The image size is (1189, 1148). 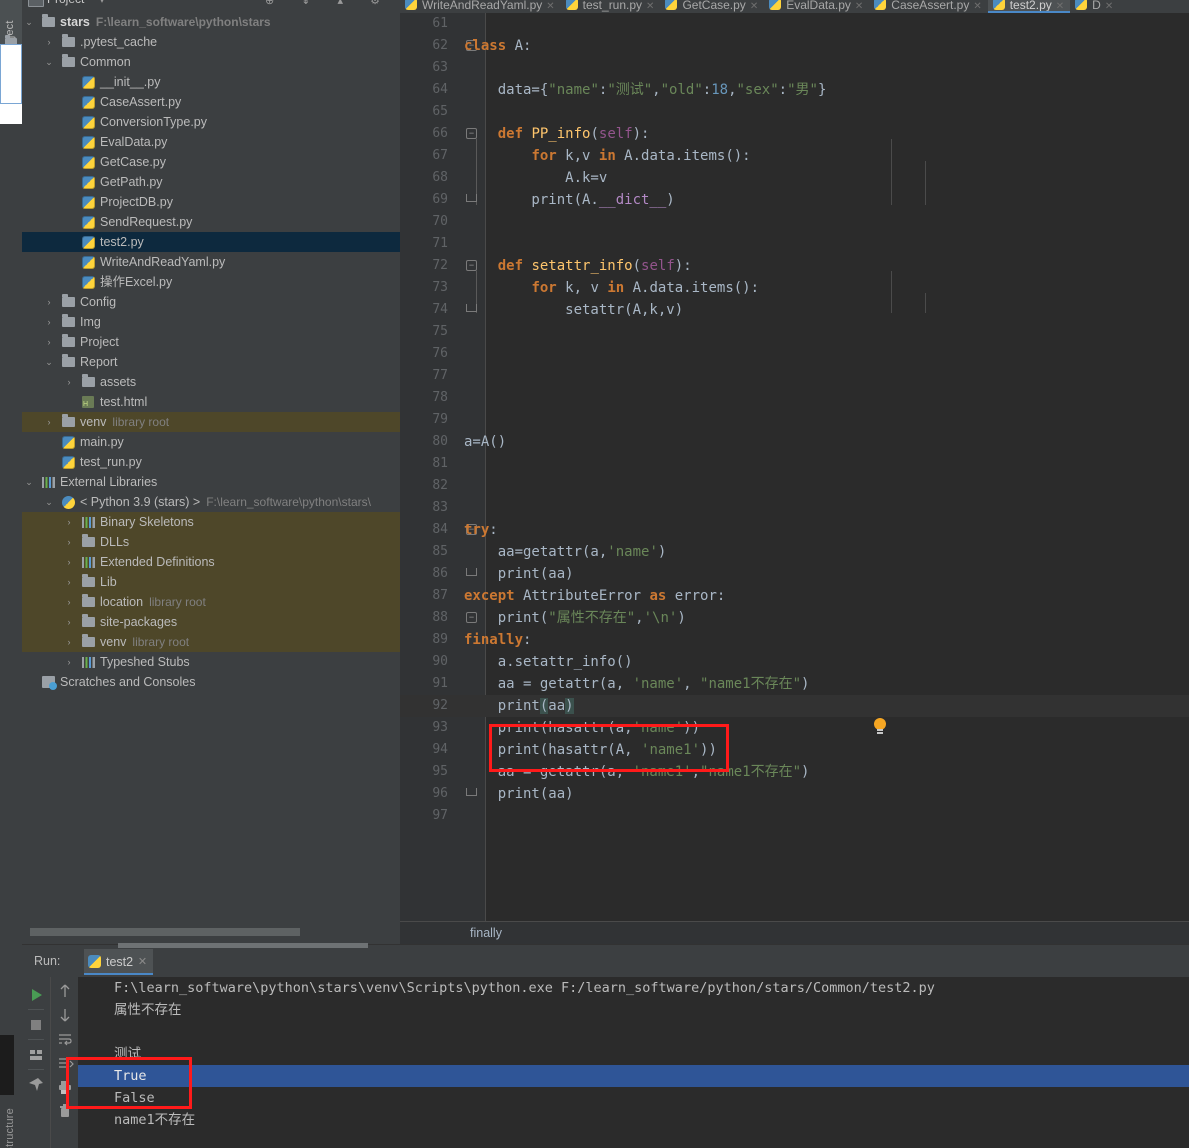 I want to click on tree-row-extended-definitions: › Extended Definitions, so click(x=211, y=562).